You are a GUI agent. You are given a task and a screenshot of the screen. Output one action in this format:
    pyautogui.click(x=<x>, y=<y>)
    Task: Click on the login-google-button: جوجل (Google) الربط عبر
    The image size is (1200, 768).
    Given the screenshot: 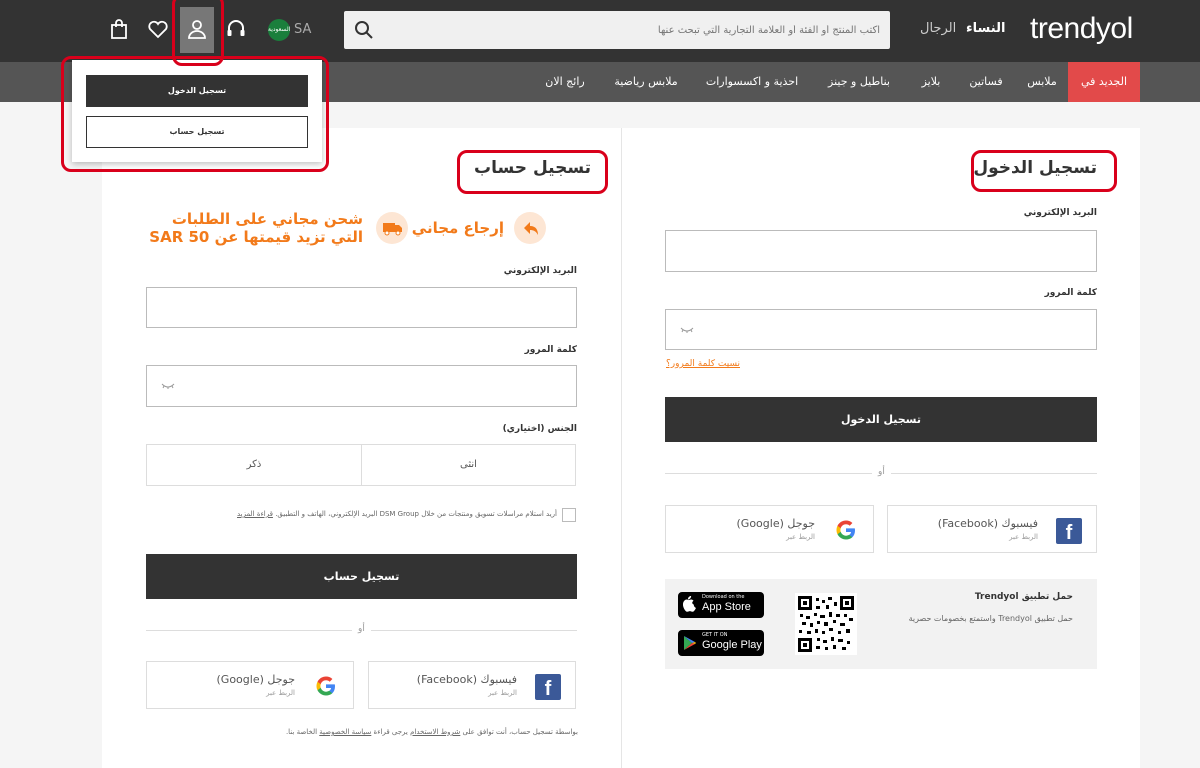 What is the action you would take?
    pyautogui.click(x=769, y=529)
    